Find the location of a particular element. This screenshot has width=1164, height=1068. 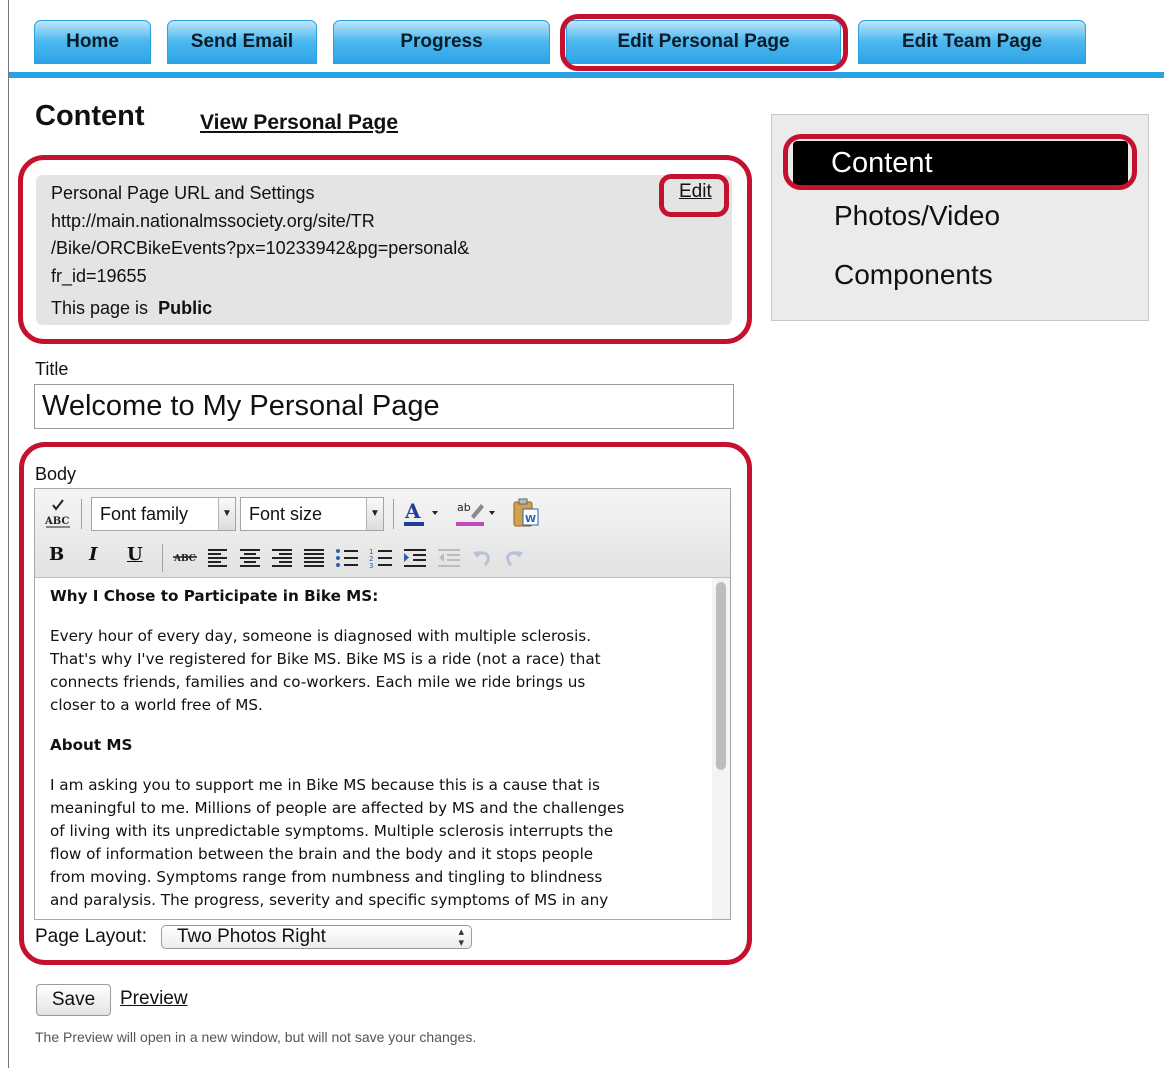

visibility-status: This page is Public is located at coordinates (131, 308).